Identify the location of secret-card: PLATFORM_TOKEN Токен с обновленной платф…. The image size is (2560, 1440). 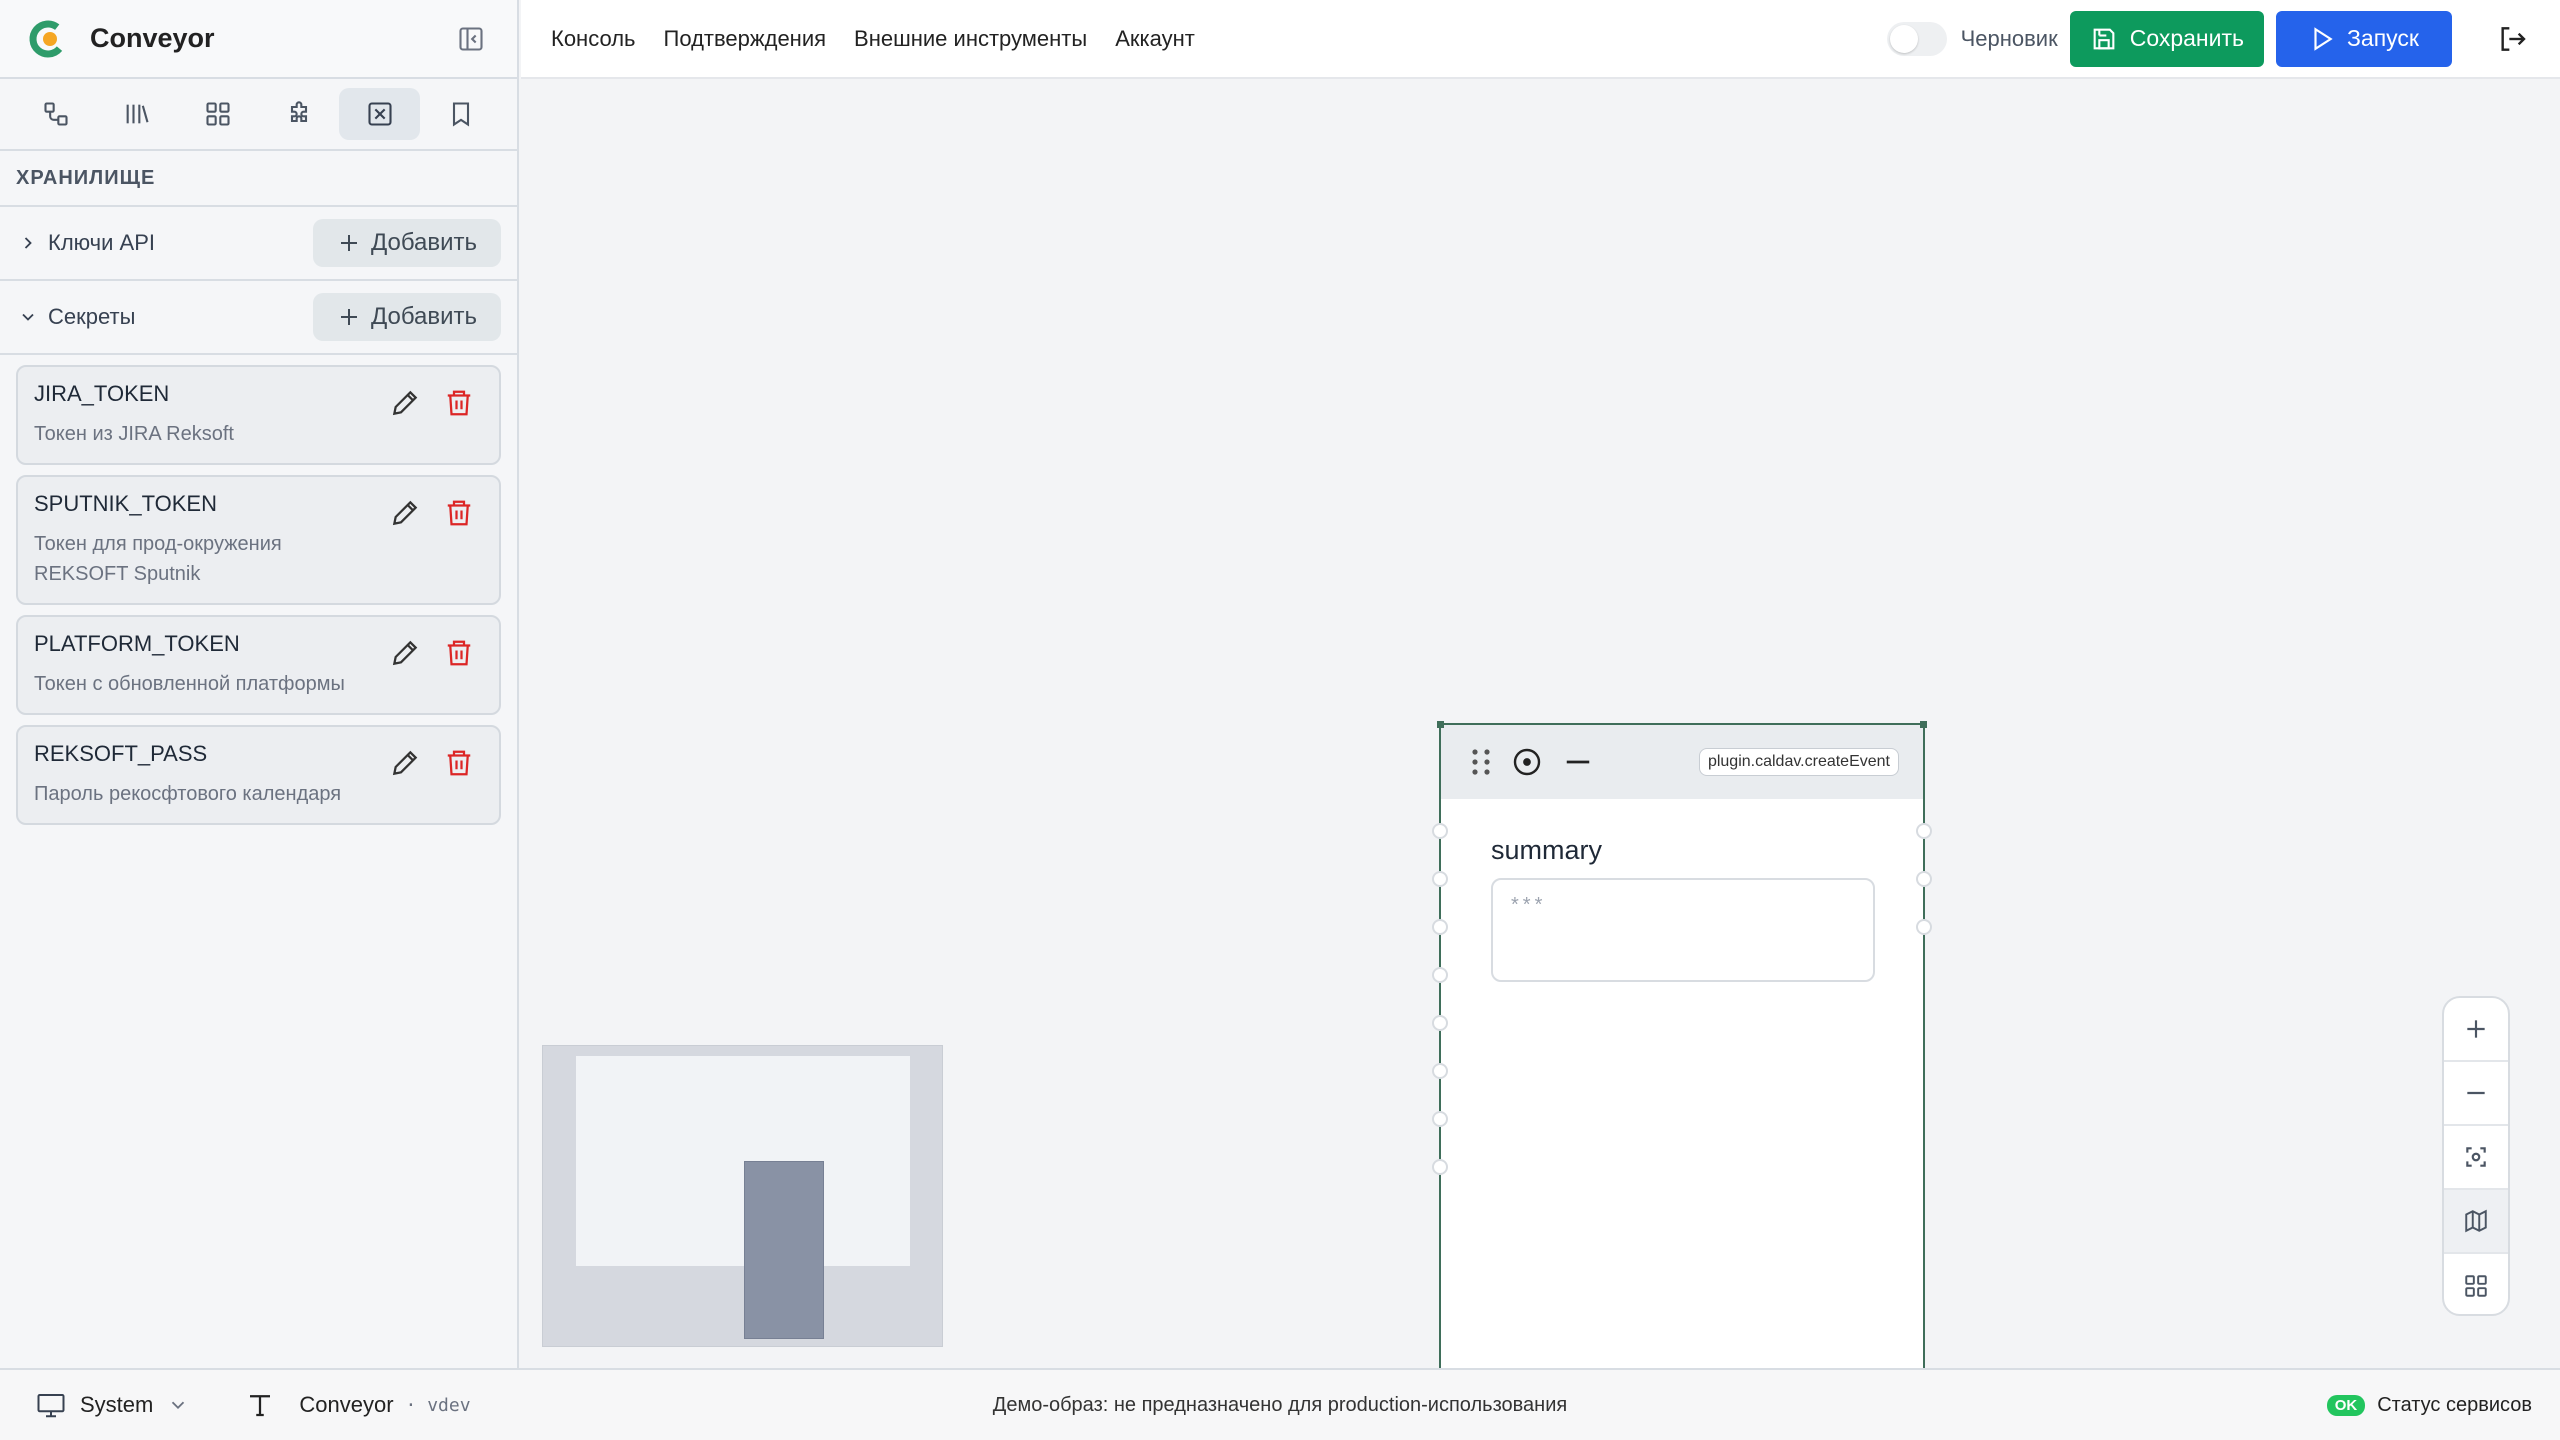
(258, 665).